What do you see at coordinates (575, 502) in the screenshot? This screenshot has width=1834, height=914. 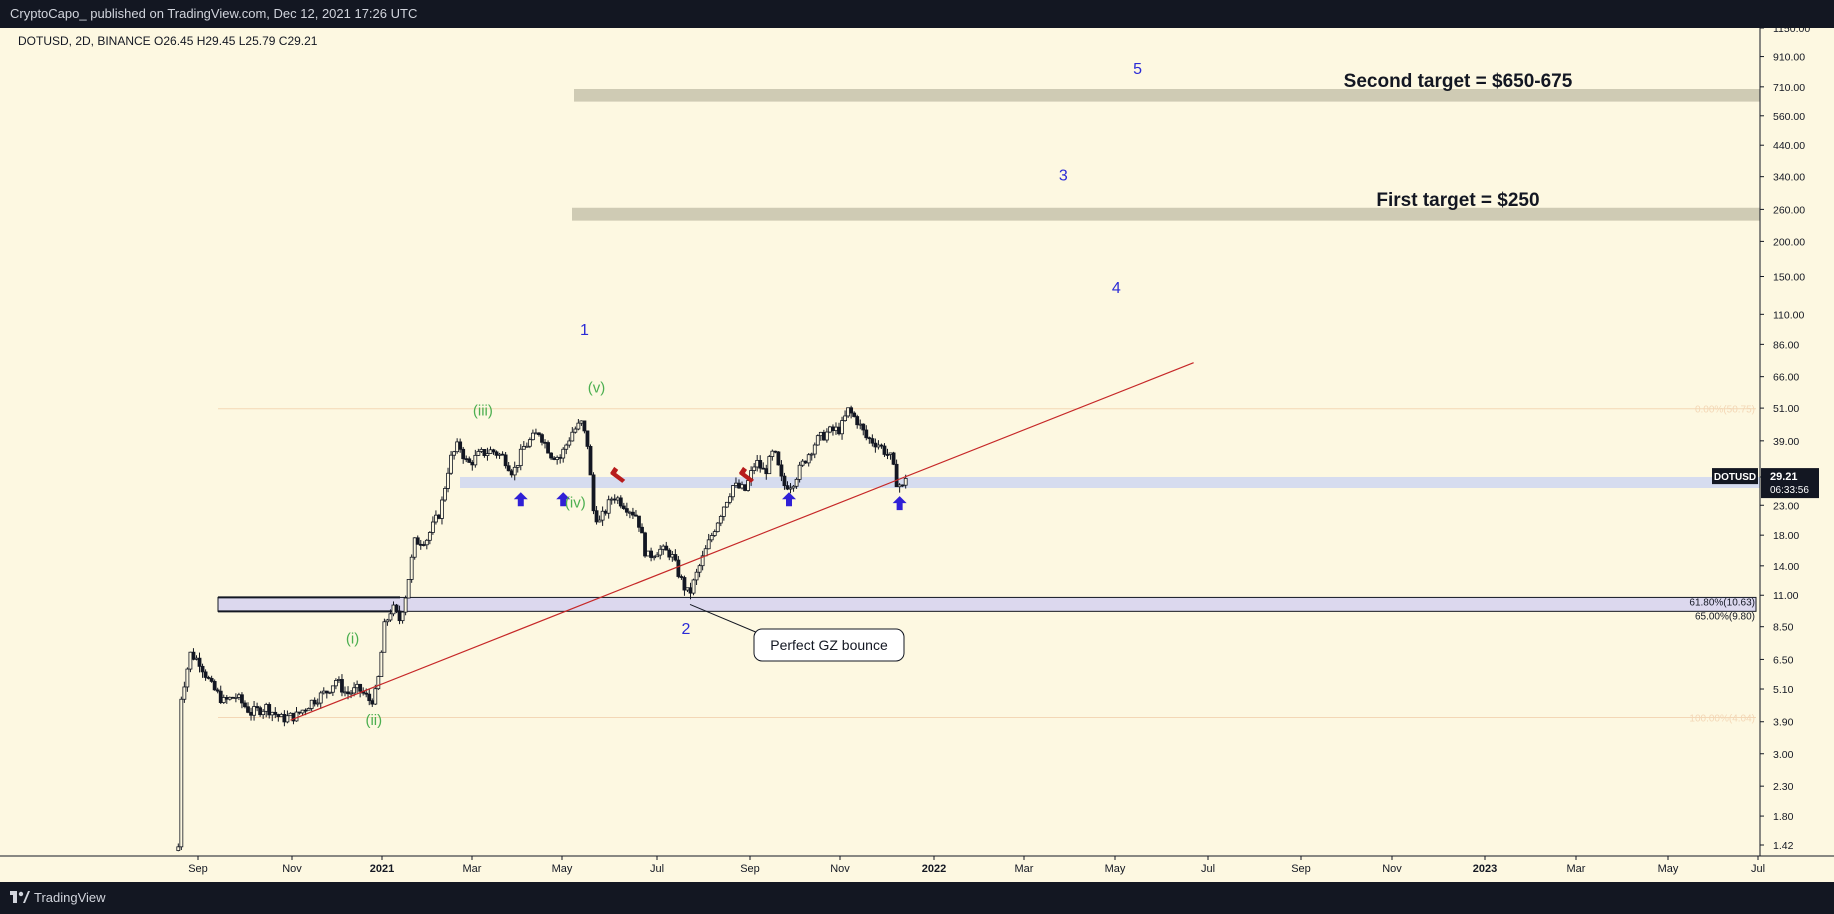 I see `wave-label-minor: (iv)` at bounding box center [575, 502].